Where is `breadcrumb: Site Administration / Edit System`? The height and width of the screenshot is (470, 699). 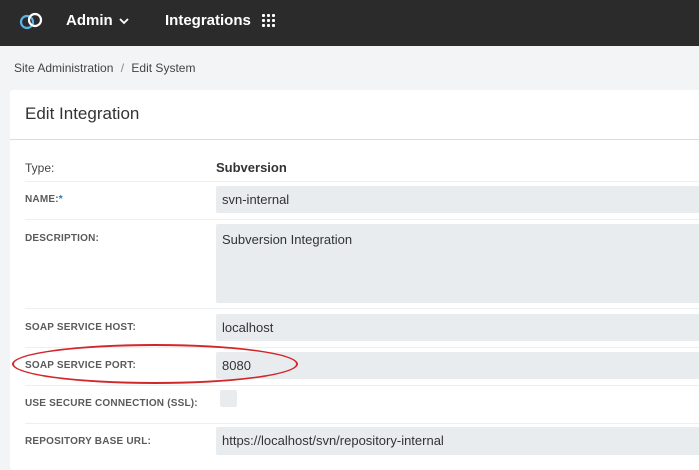 breadcrumb: Site Administration / Edit System is located at coordinates (104, 68).